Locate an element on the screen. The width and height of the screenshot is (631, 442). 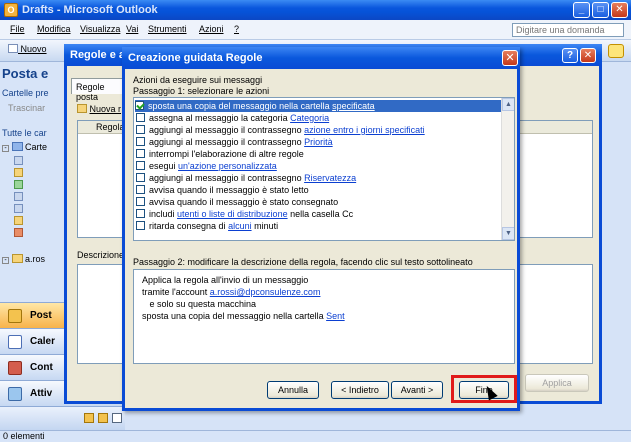
tree-item-root: - Carte is located at coordinates (24, 147).